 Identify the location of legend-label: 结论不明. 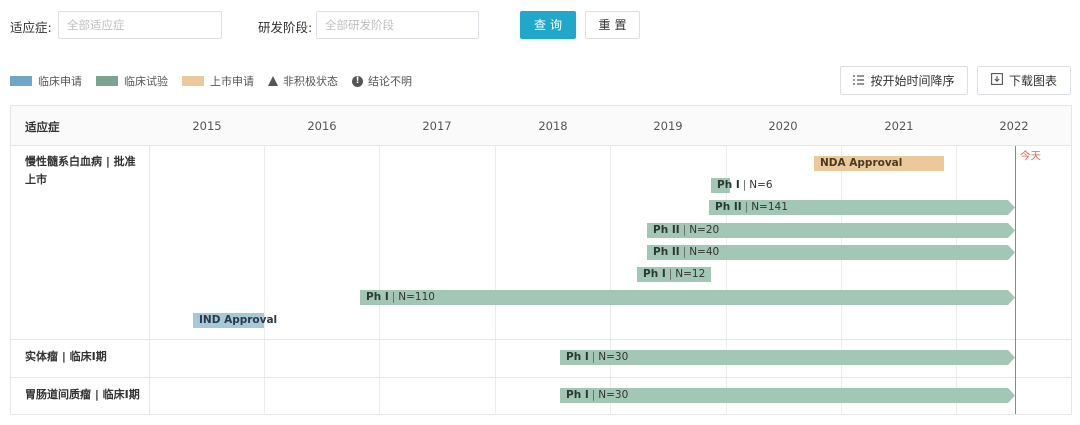
(390, 81).